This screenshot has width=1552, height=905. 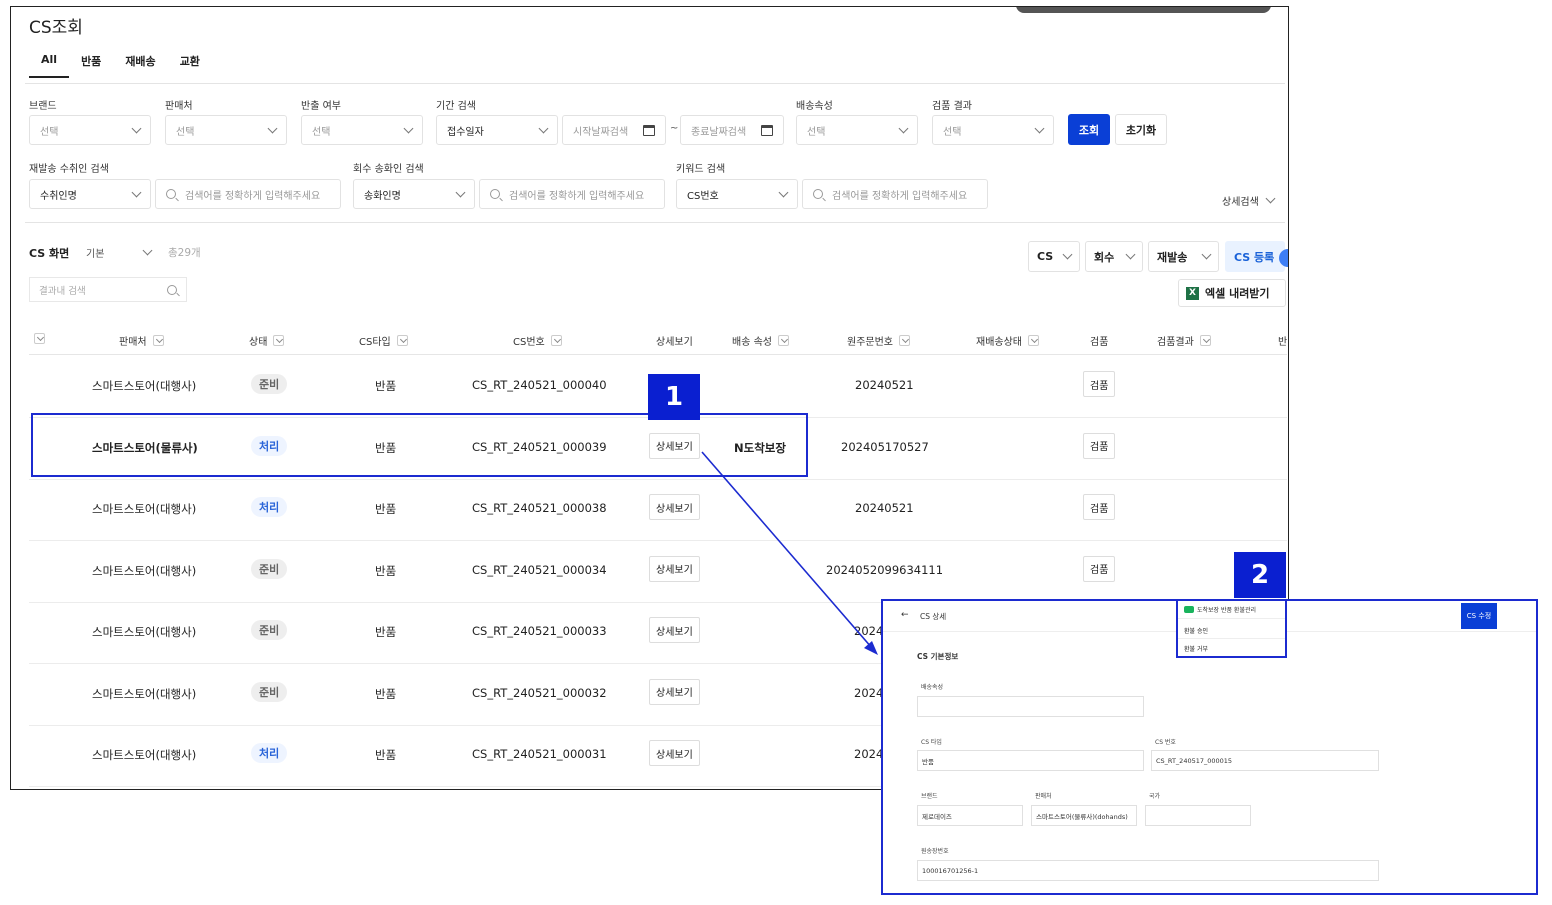 I want to click on arrival-guarantee-icon, so click(x=1189, y=609).